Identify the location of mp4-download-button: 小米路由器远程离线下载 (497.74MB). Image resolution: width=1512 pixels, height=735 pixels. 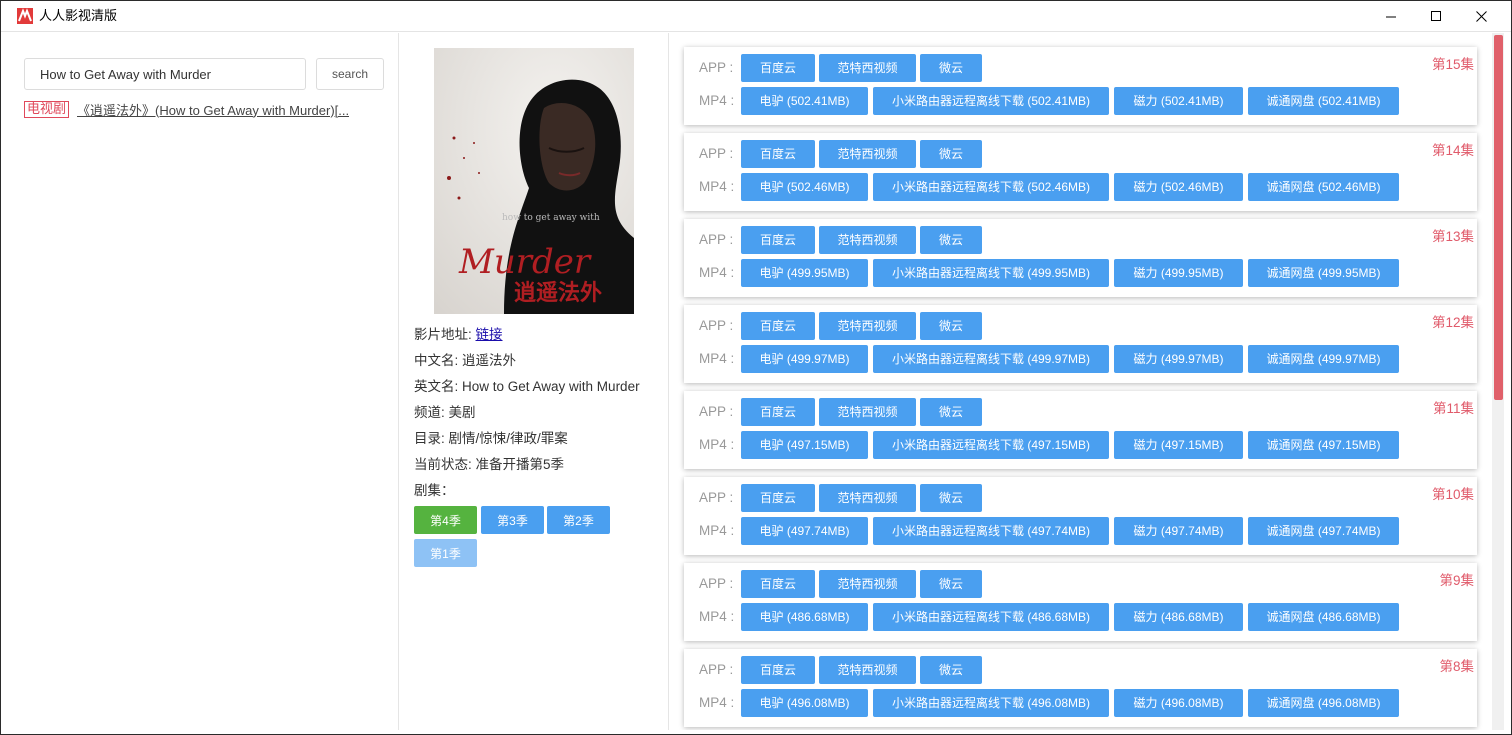
(991, 531).